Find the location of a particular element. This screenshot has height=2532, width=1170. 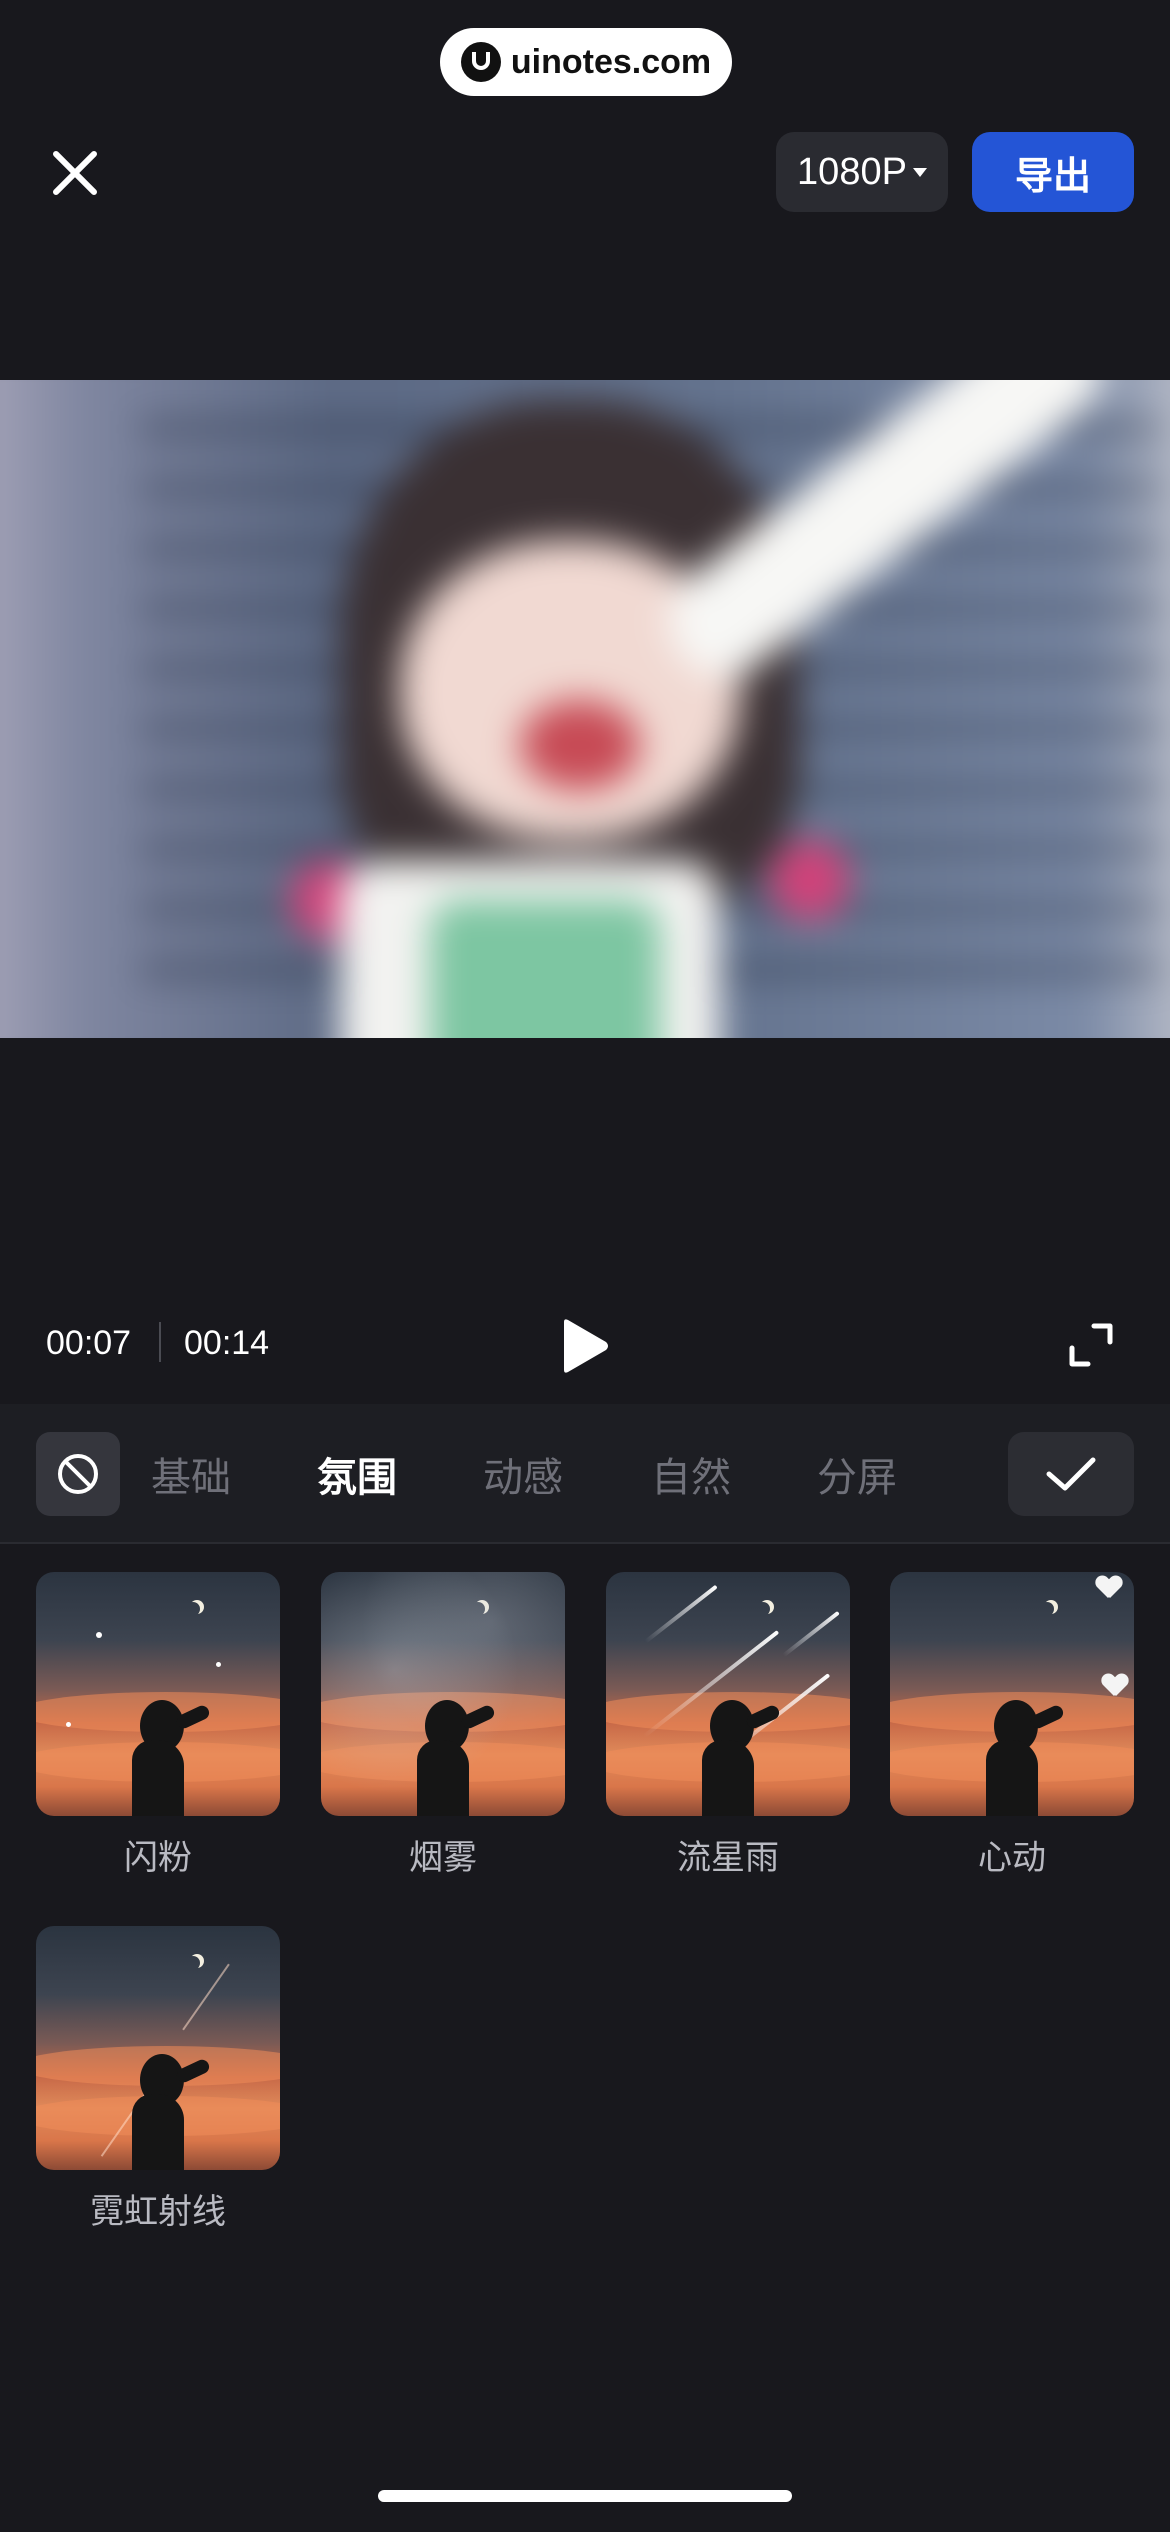

effect-item-neon-rays: 霓虹射线 is located at coordinates (158, 2079).